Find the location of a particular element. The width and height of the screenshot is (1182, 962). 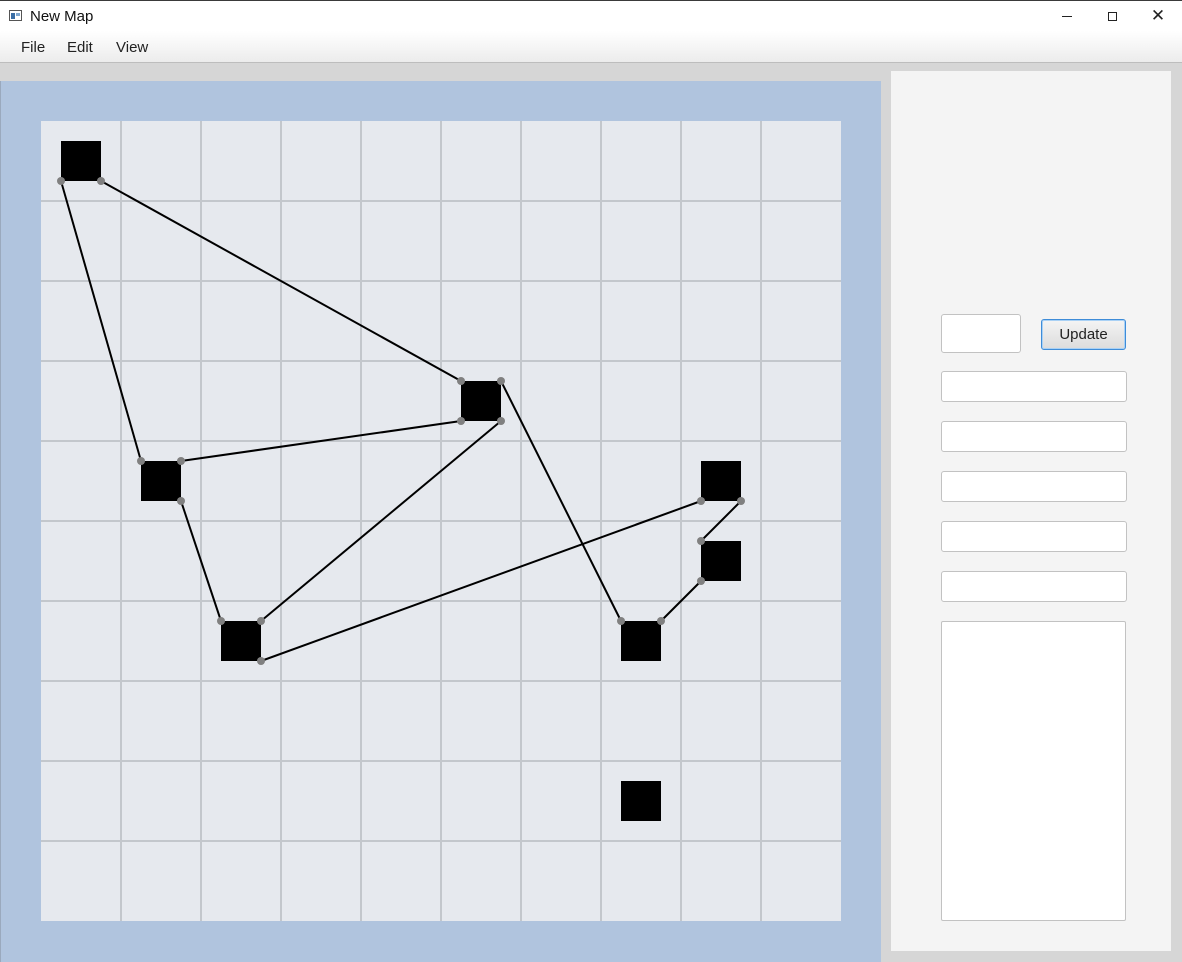

menu-file: File is located at coordinates (33, 47).